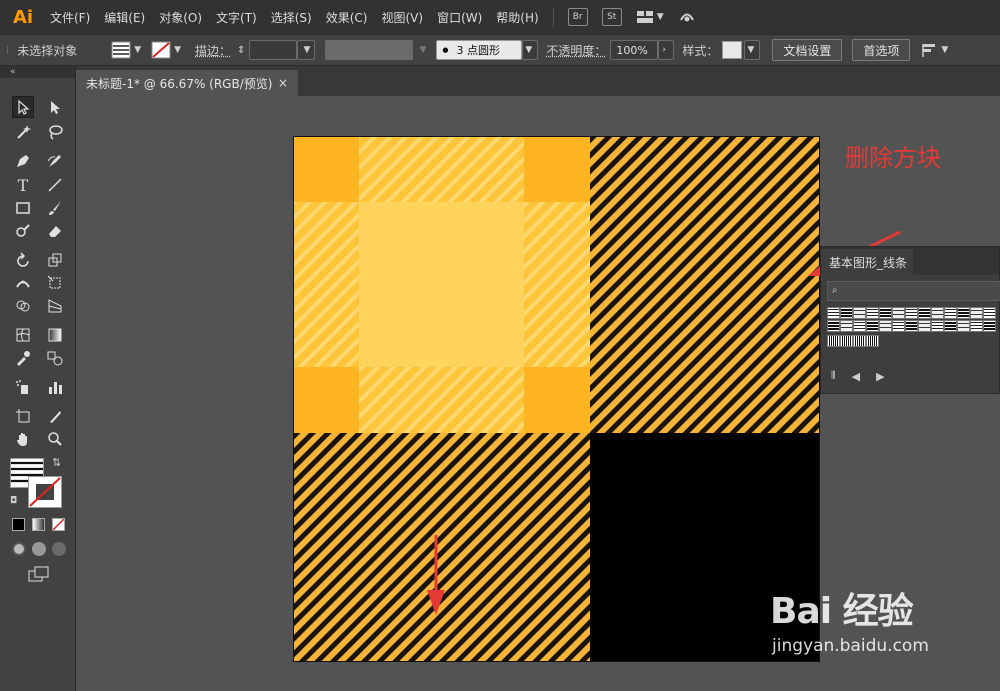 Image resolution: width=1000 pixels, height=691 pixels. Describe the element at coordinates (913, 291) in the screenshot. I see `swatch-search-input: ⌕` at that location.